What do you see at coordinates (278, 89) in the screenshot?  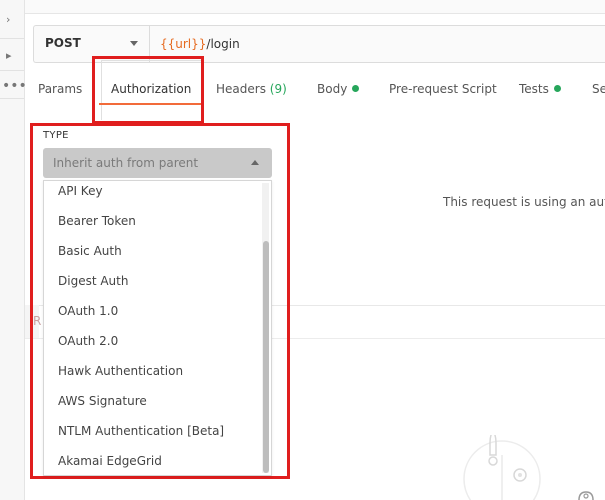 I see `headers-count-badge: (9)` at bounding box center [278, 89].